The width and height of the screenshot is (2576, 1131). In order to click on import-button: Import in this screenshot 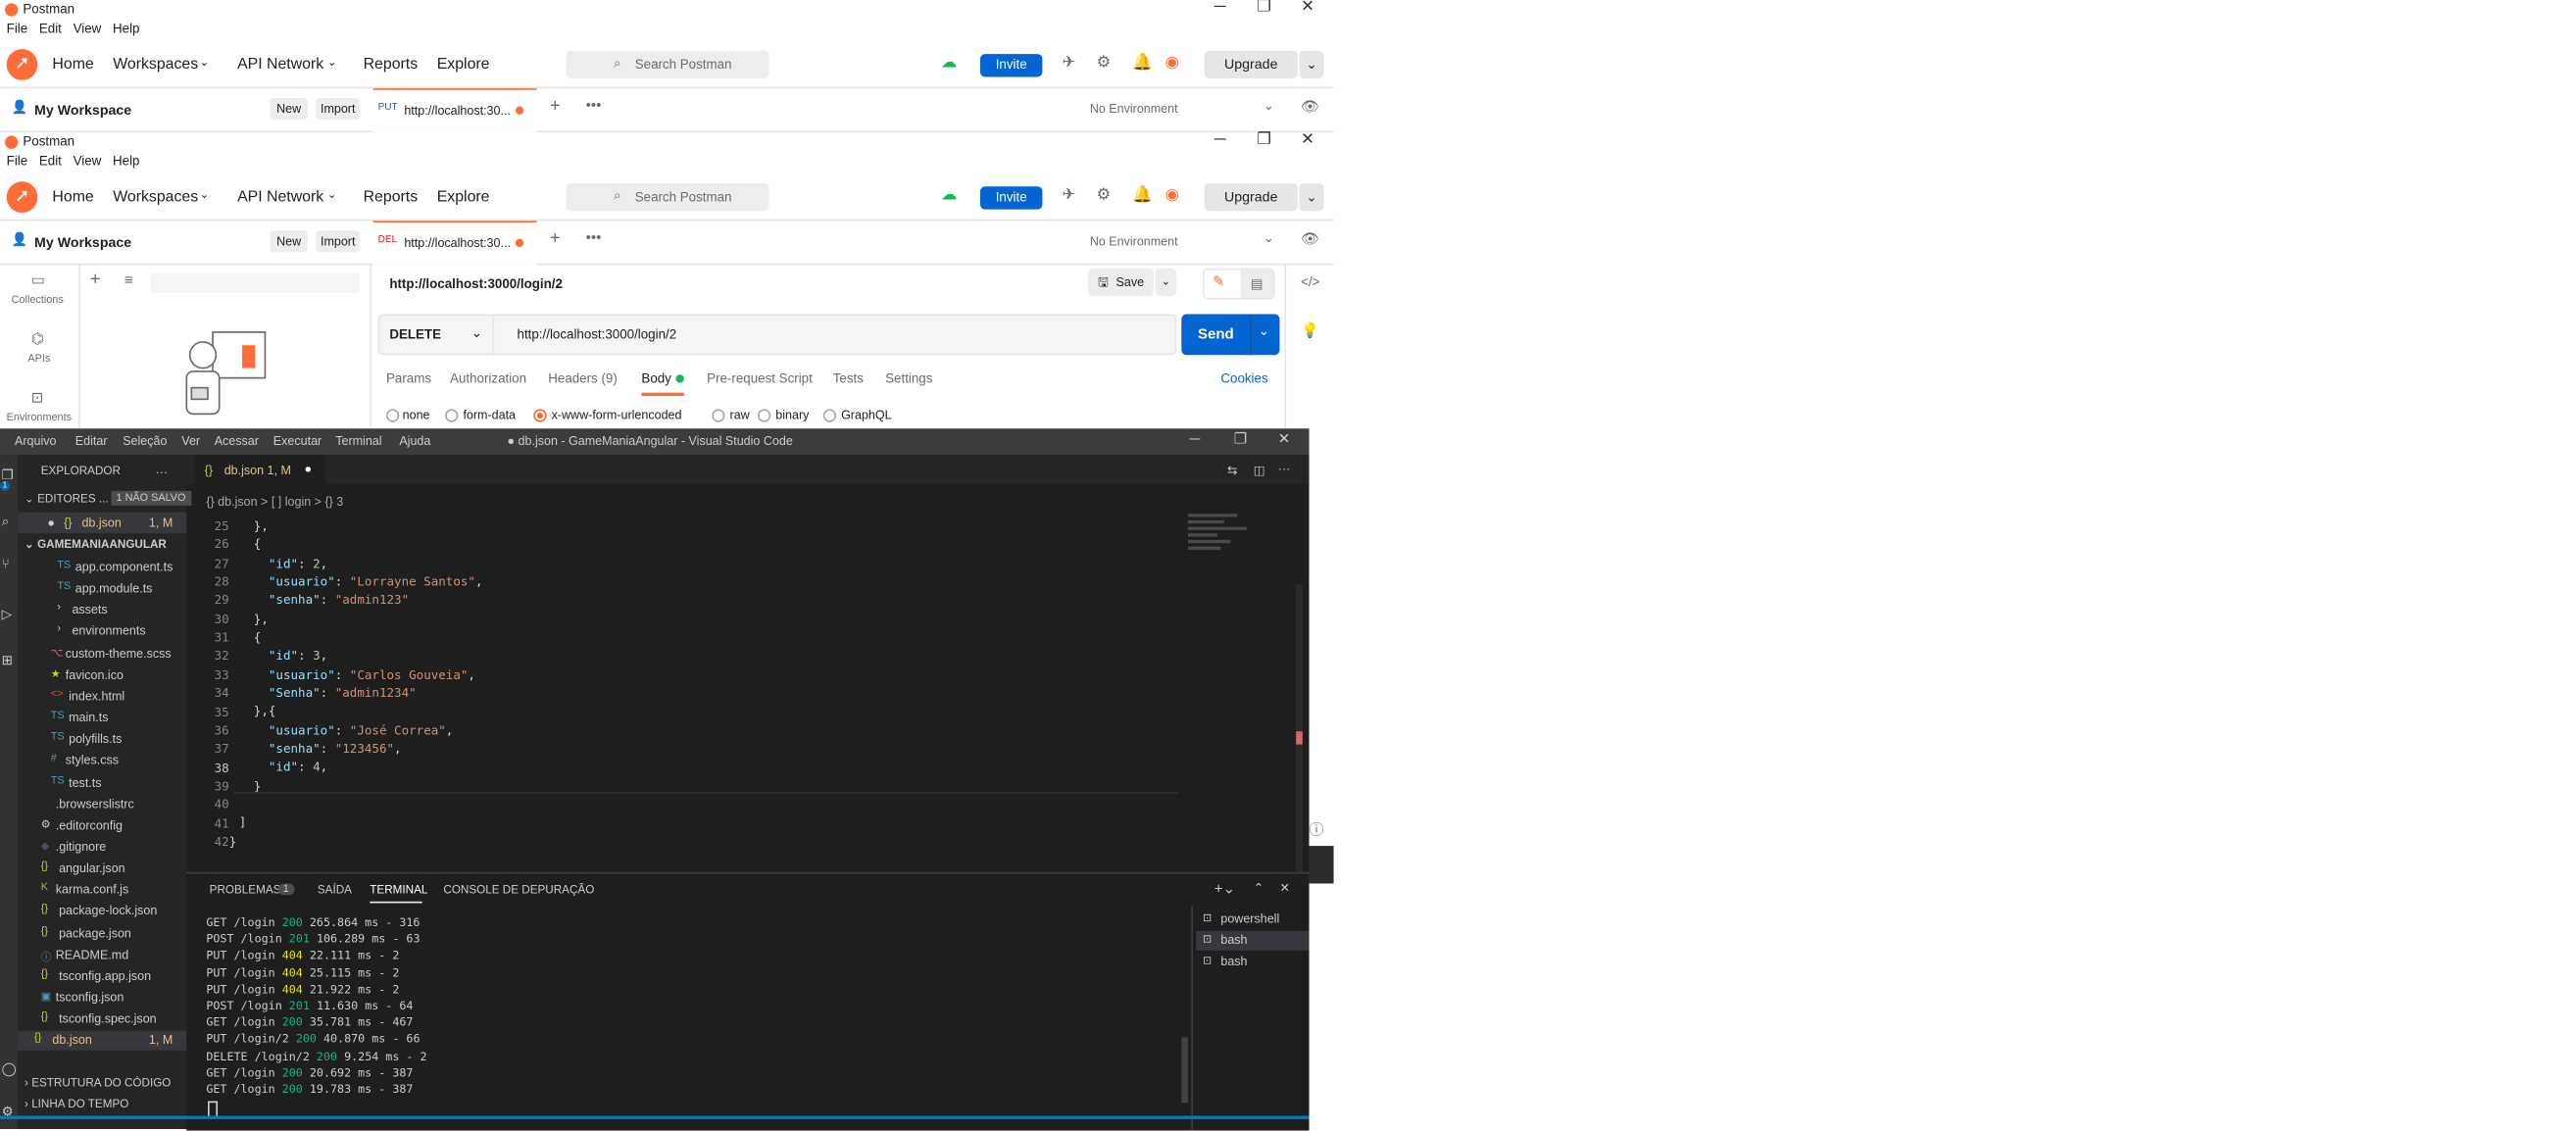, I will do `click(338, 109)`.